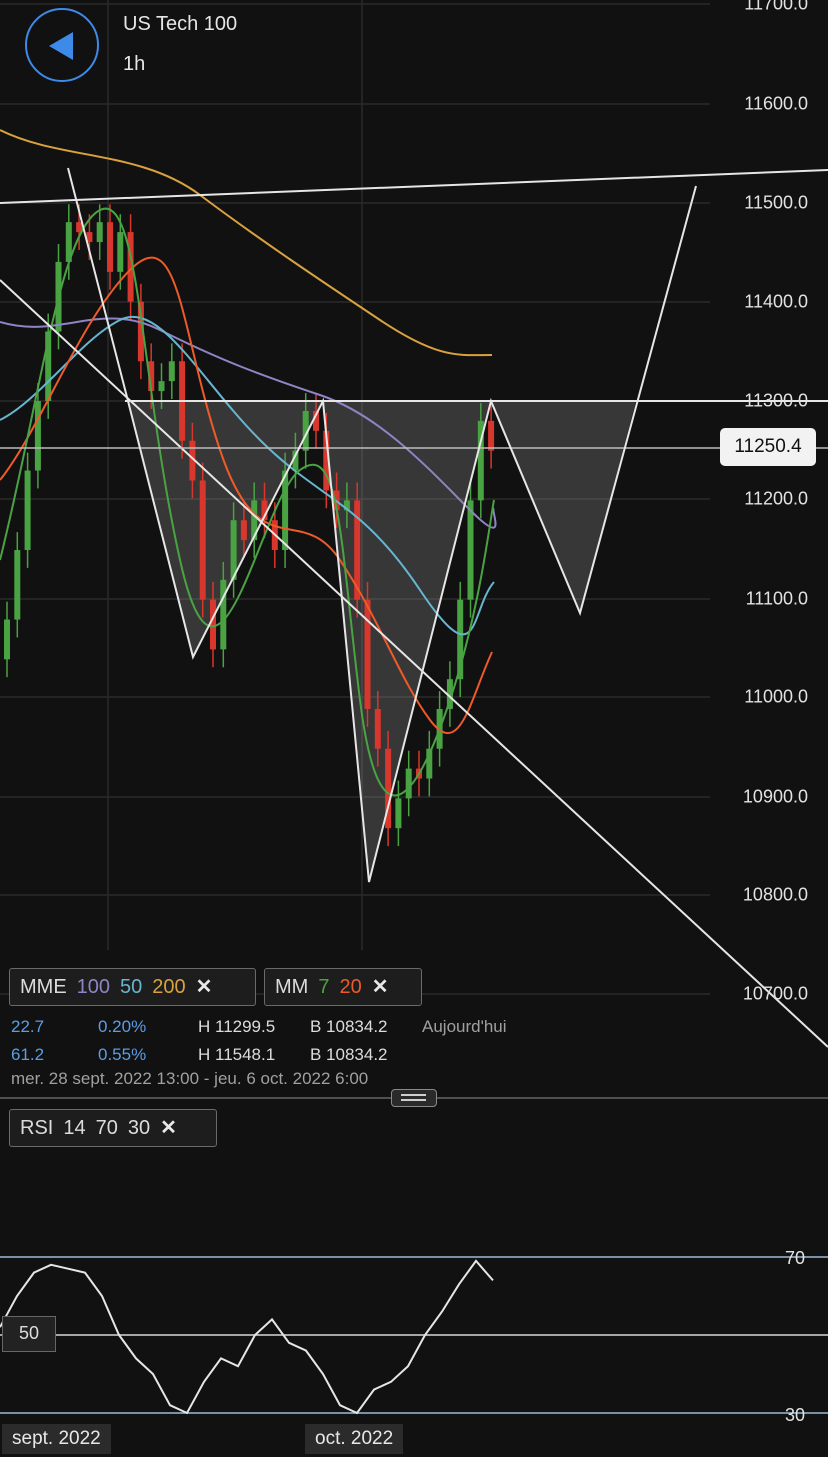  I want to click on price-label: 11000.0, so click(776, 696).